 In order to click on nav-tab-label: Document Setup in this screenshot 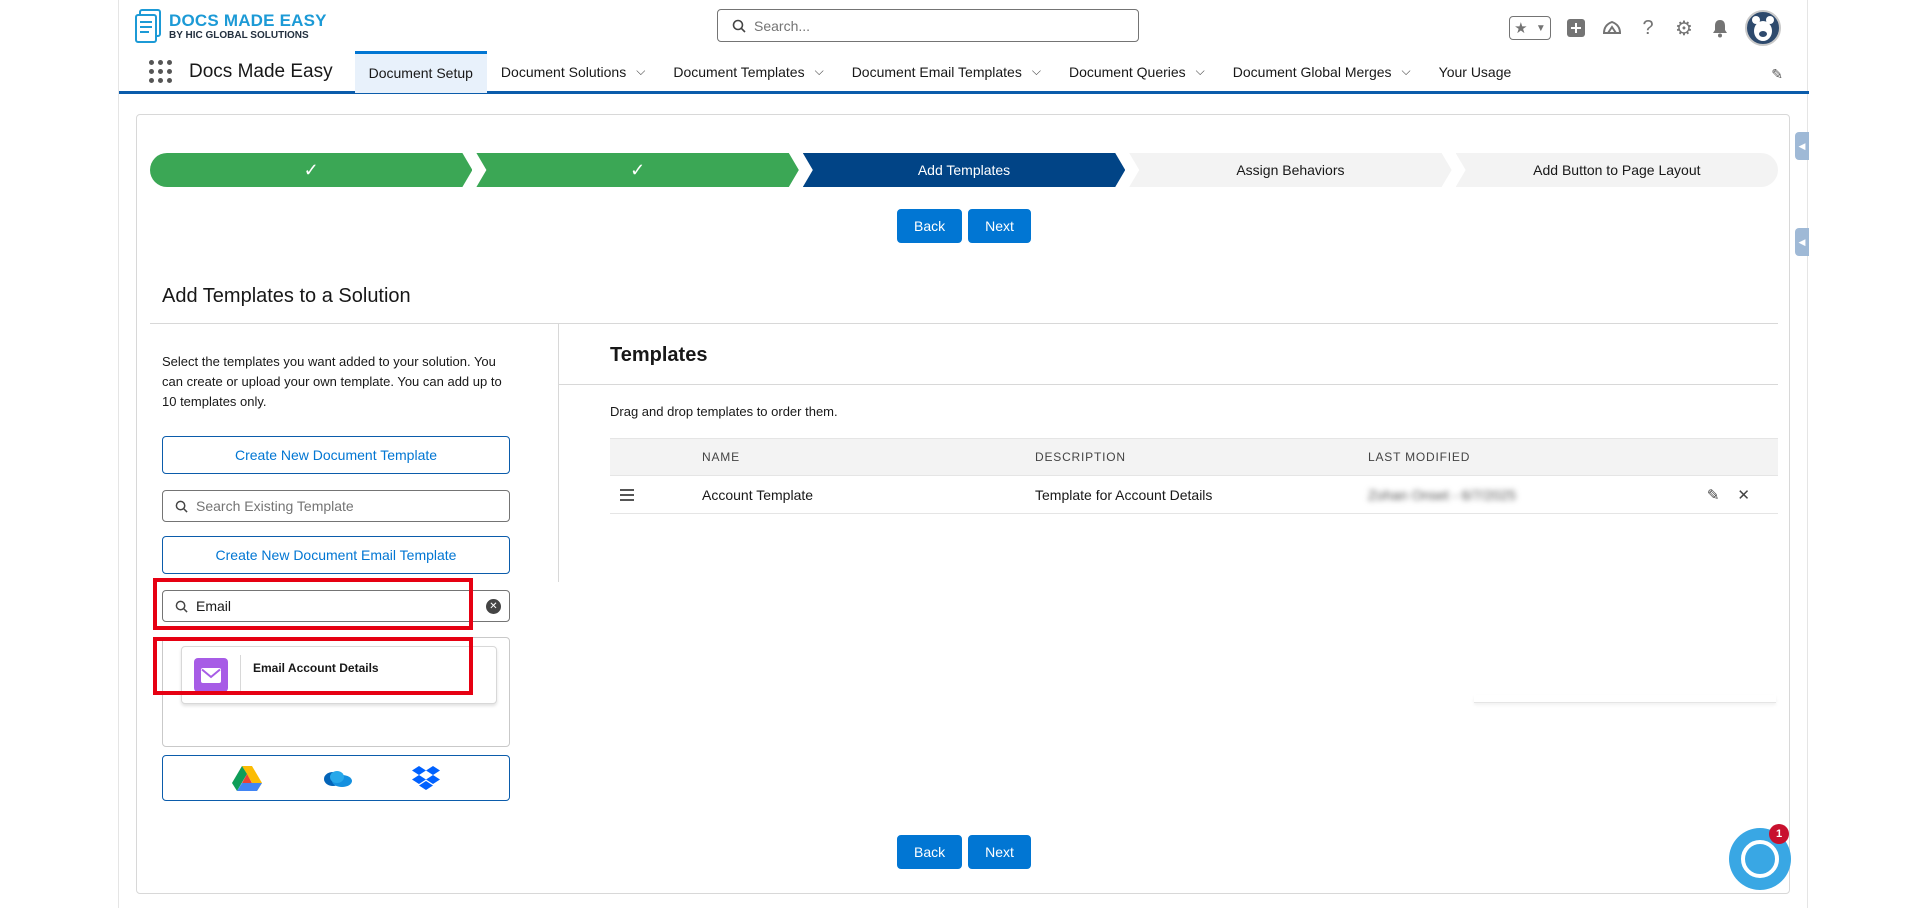, I will do `click(420, 73)`.